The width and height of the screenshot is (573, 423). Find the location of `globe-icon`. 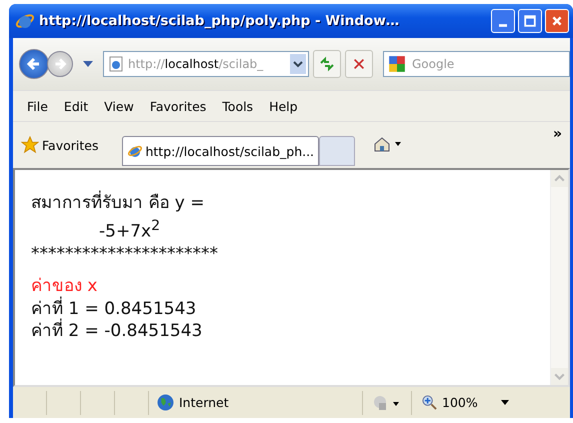

globe-icon is located at coordinates (165, 402).